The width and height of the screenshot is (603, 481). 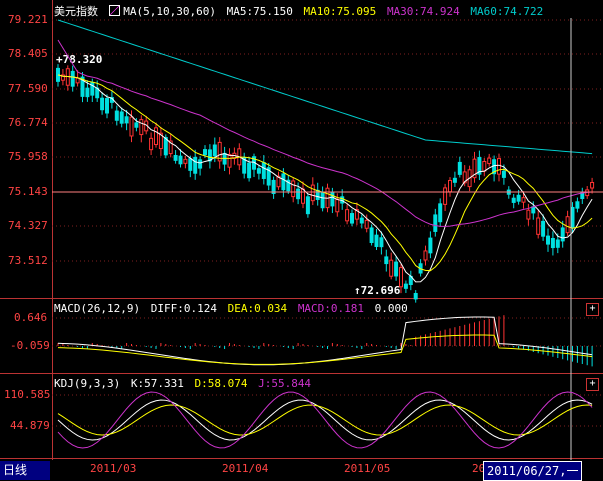 I want to click on macd-dea-line, so click(x=325, y=349).